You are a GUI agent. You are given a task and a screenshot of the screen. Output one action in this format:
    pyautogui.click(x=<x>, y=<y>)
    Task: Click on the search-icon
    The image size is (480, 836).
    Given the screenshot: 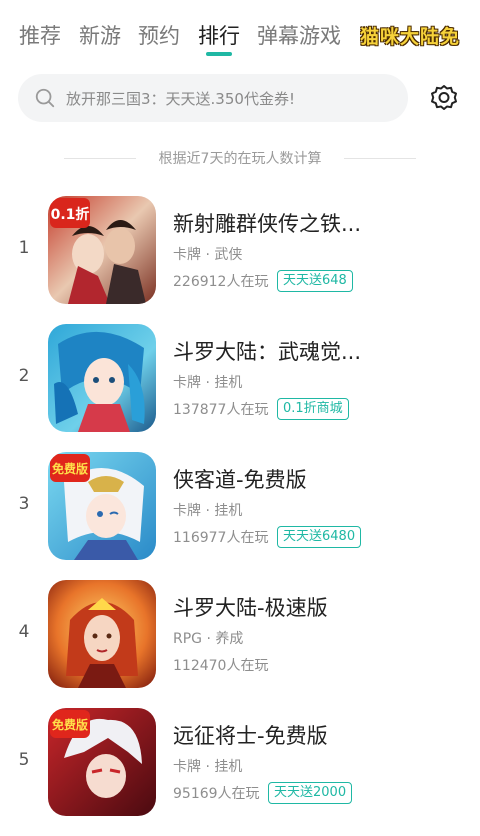 What is the action you would take?
    pyautogui.click(x=45, y=98)
    